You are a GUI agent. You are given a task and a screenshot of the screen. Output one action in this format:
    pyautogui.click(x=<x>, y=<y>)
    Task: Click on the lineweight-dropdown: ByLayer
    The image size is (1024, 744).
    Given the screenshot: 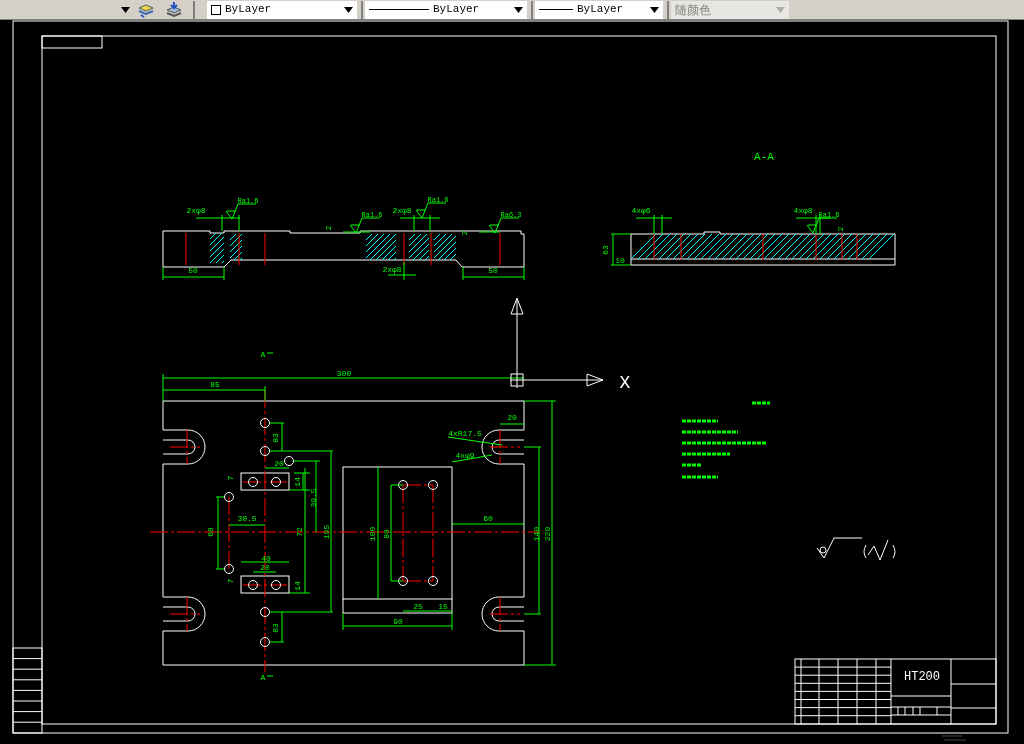 What is the action you would take?
    pyautogui.click(x=599, y=9)
    